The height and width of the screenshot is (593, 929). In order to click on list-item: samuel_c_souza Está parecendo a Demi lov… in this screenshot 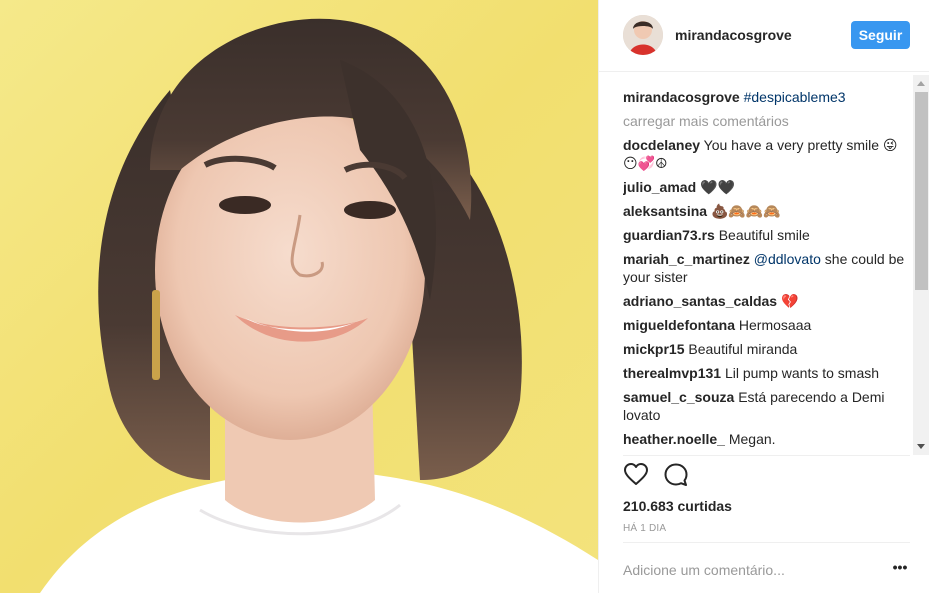, I will do `click(764, 406)`.